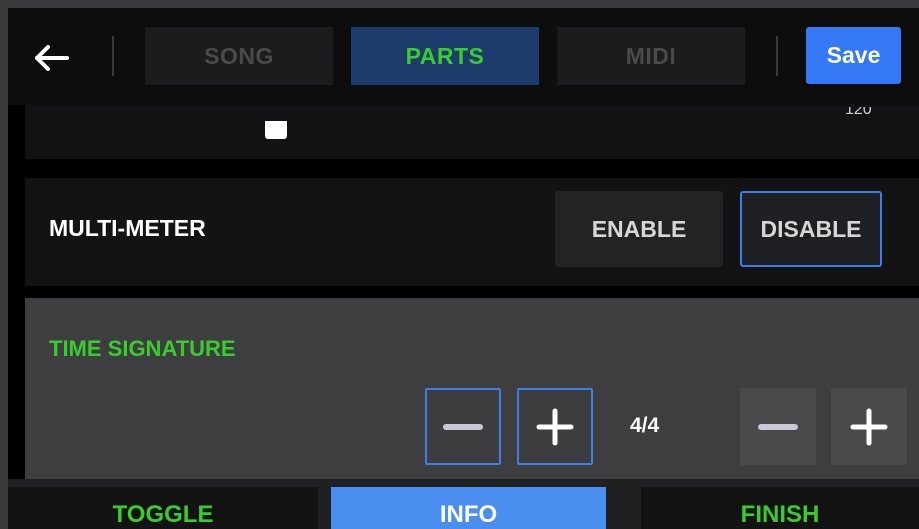 The height and width of the screenshot is (529, 919). I want to click on denominator-plus-button, so click(869, 426).